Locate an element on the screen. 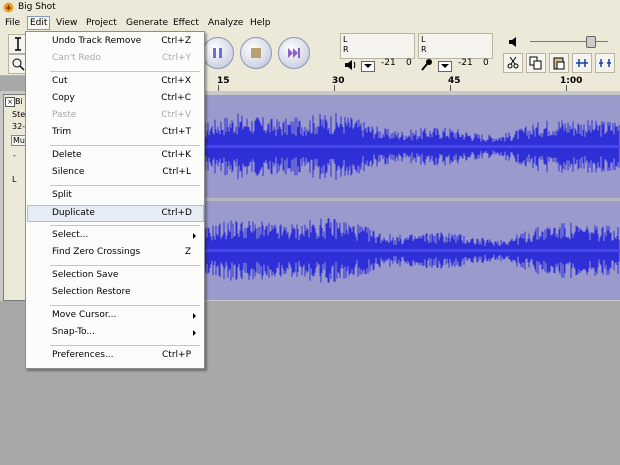 Image resolution: width=620 pixels, height=465 pixels. menu-item-shortcut: Ctrl+C is located at coordinates (176, 98).